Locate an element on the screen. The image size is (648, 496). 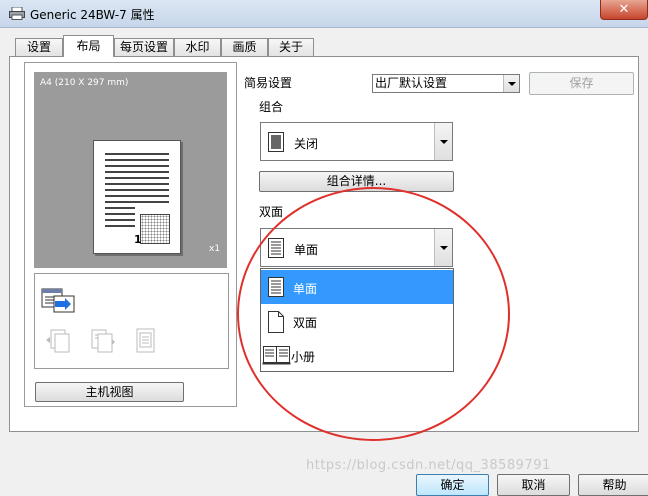
option-single-sided: 单面 is located at coordinates (357, 287).